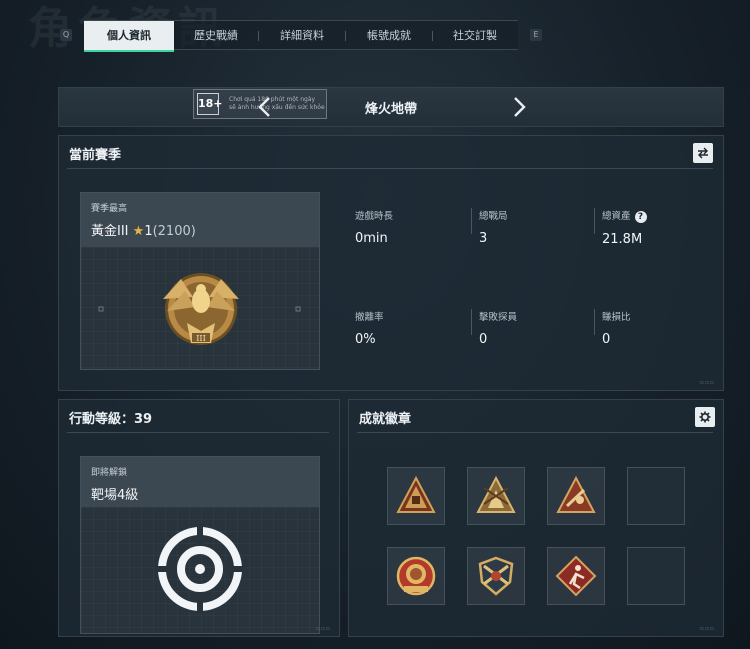 This screenshot has width=750, height=649. Describe the element at coordinates (640, 216) in the screenshot. I see `help-icon: ?` at that location.